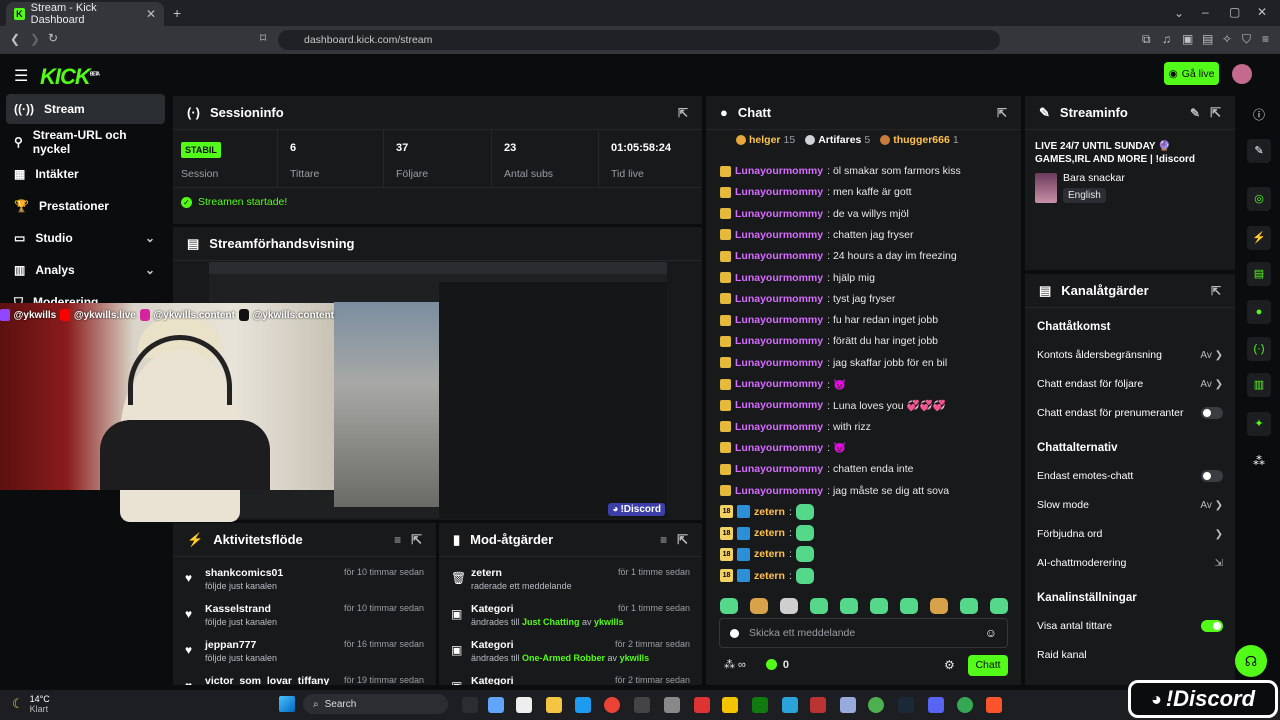  I want to click on banned-words-option: Förbjudna ord ❯, so click(1130, 534).